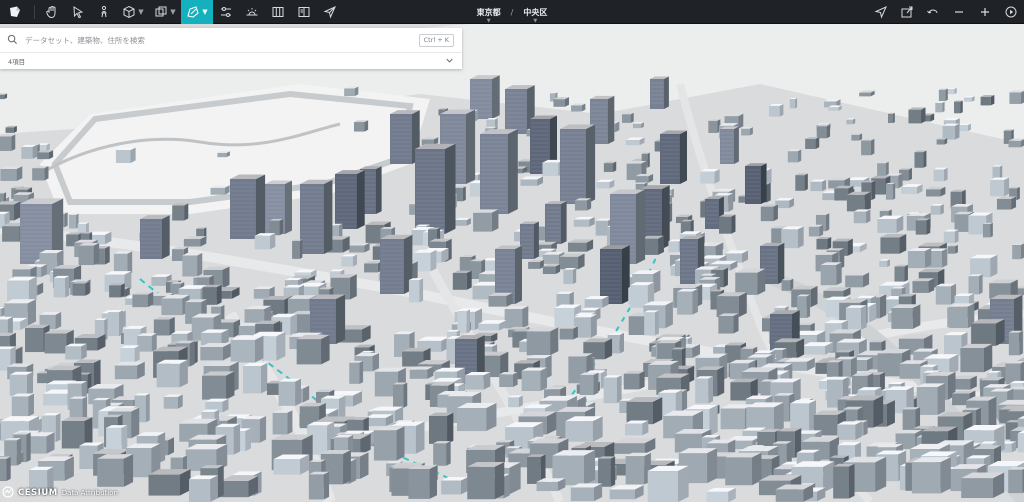 The width and height of the screenshot is (1024, 502). Describe the element at coordinates (52, 12) in the screenshot. I see `pan-hand-button` at that location.